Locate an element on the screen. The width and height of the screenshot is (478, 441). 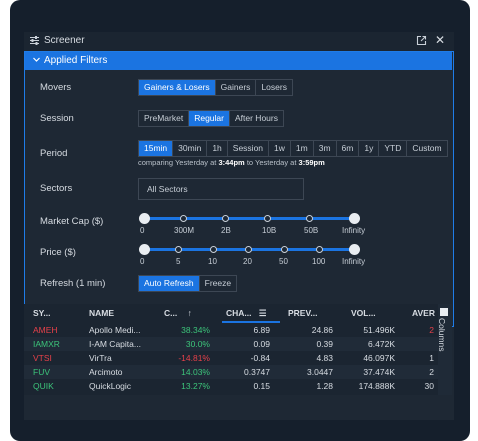
market-cap-tick-label: 2B is located at coordinates (226, 230).